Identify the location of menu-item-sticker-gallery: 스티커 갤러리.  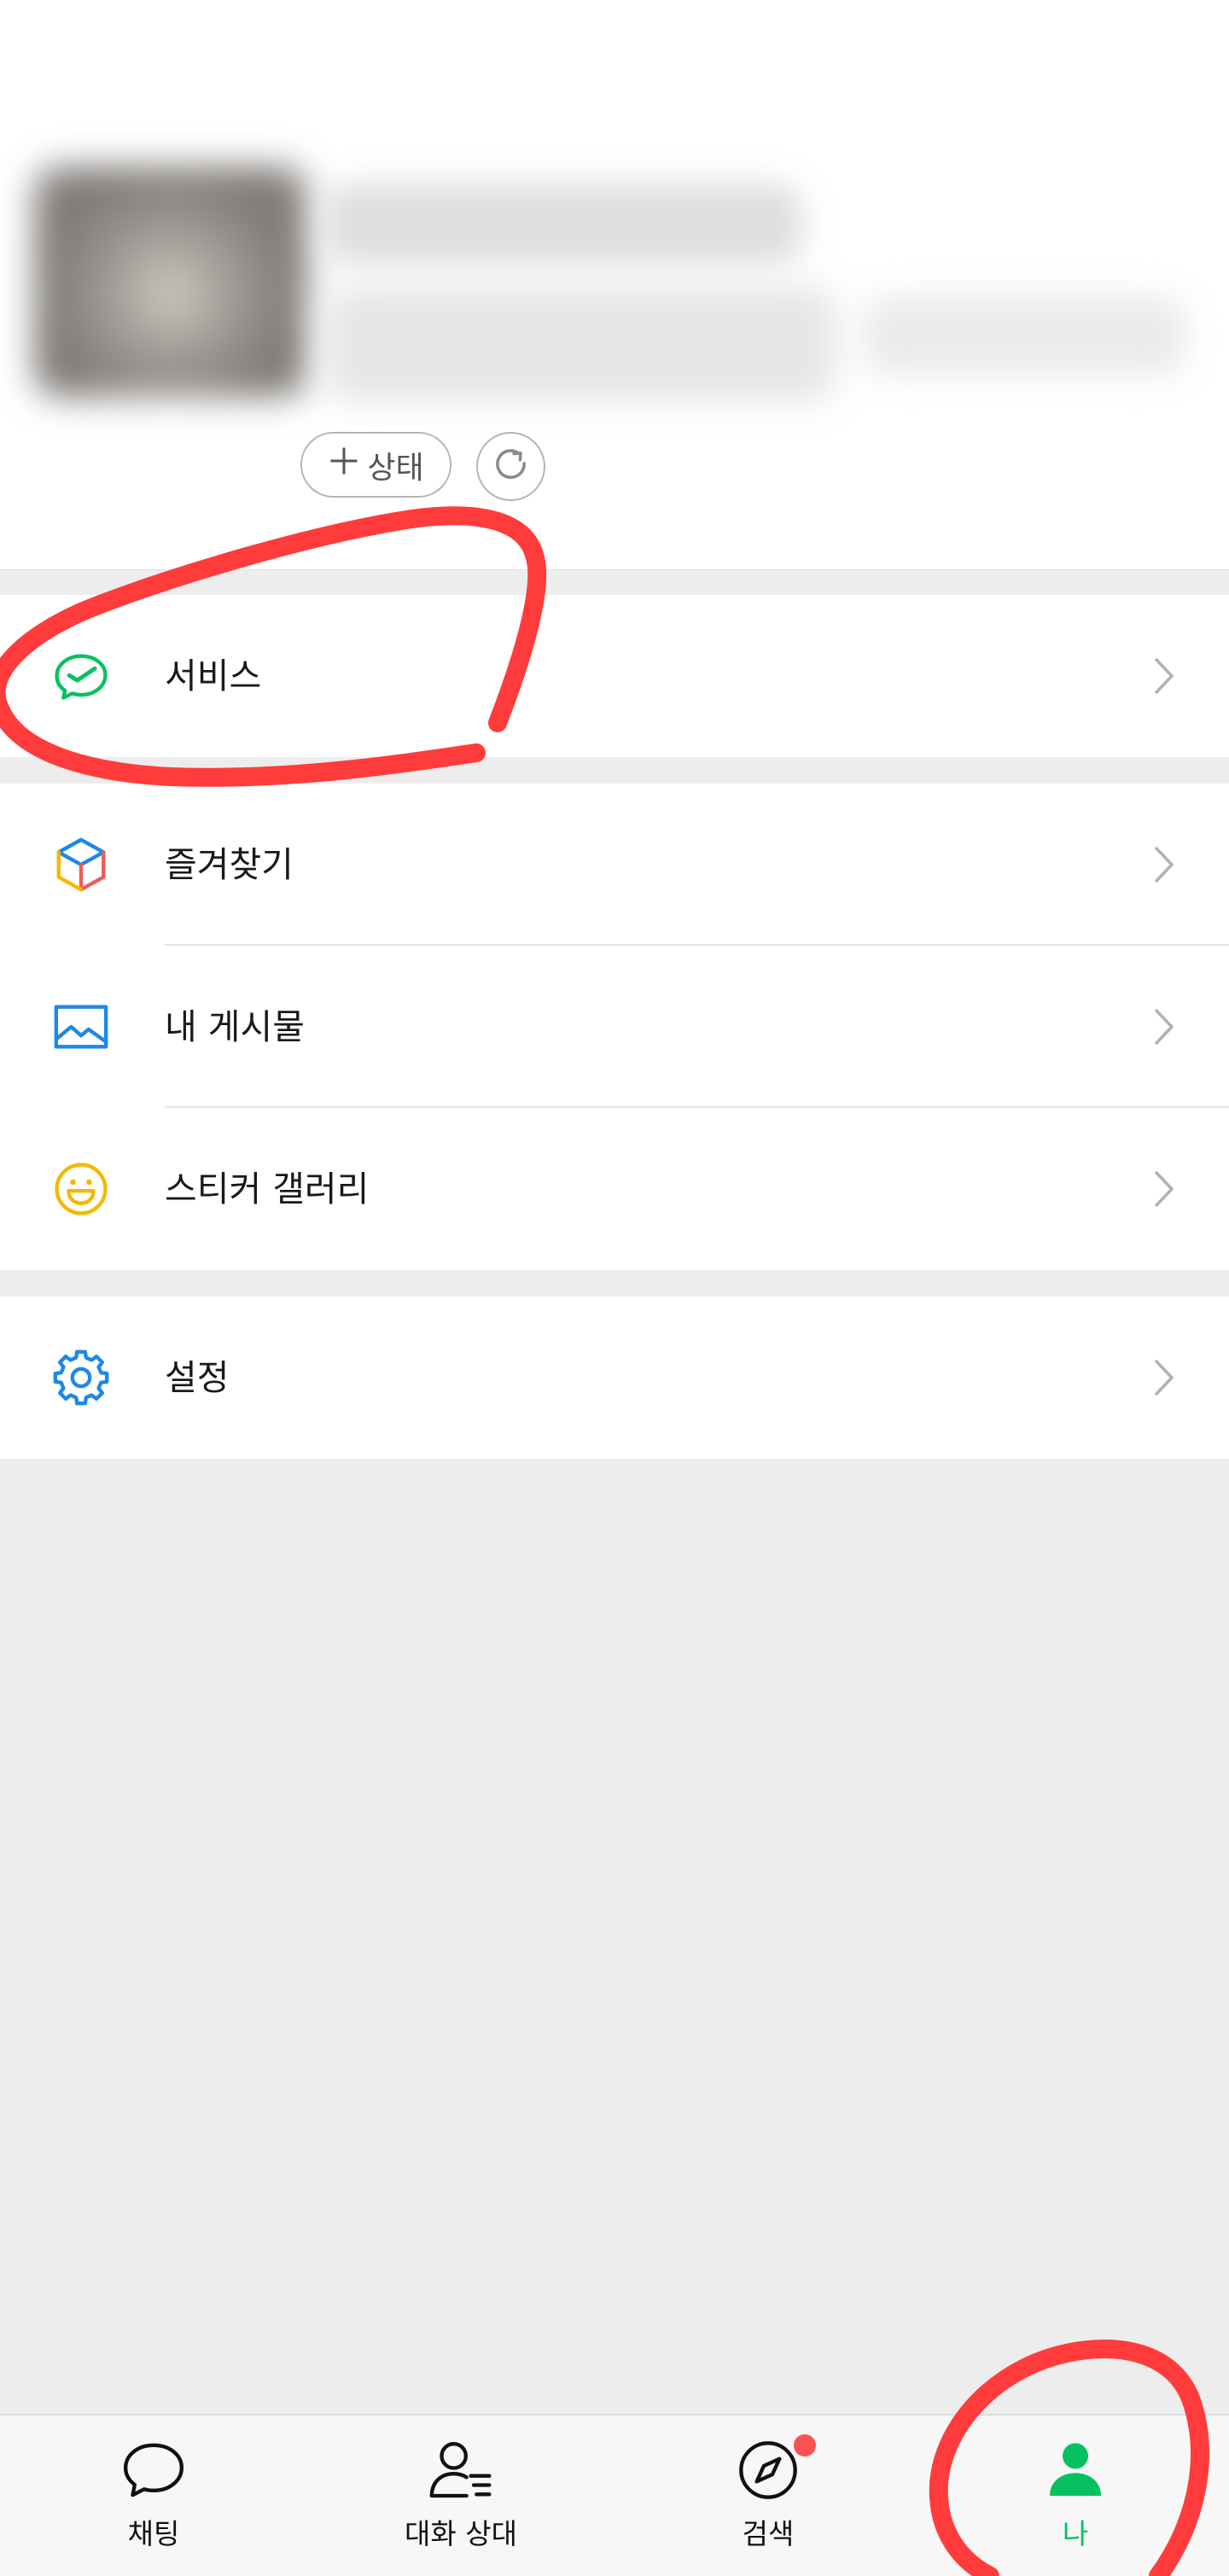
(614, 1189).